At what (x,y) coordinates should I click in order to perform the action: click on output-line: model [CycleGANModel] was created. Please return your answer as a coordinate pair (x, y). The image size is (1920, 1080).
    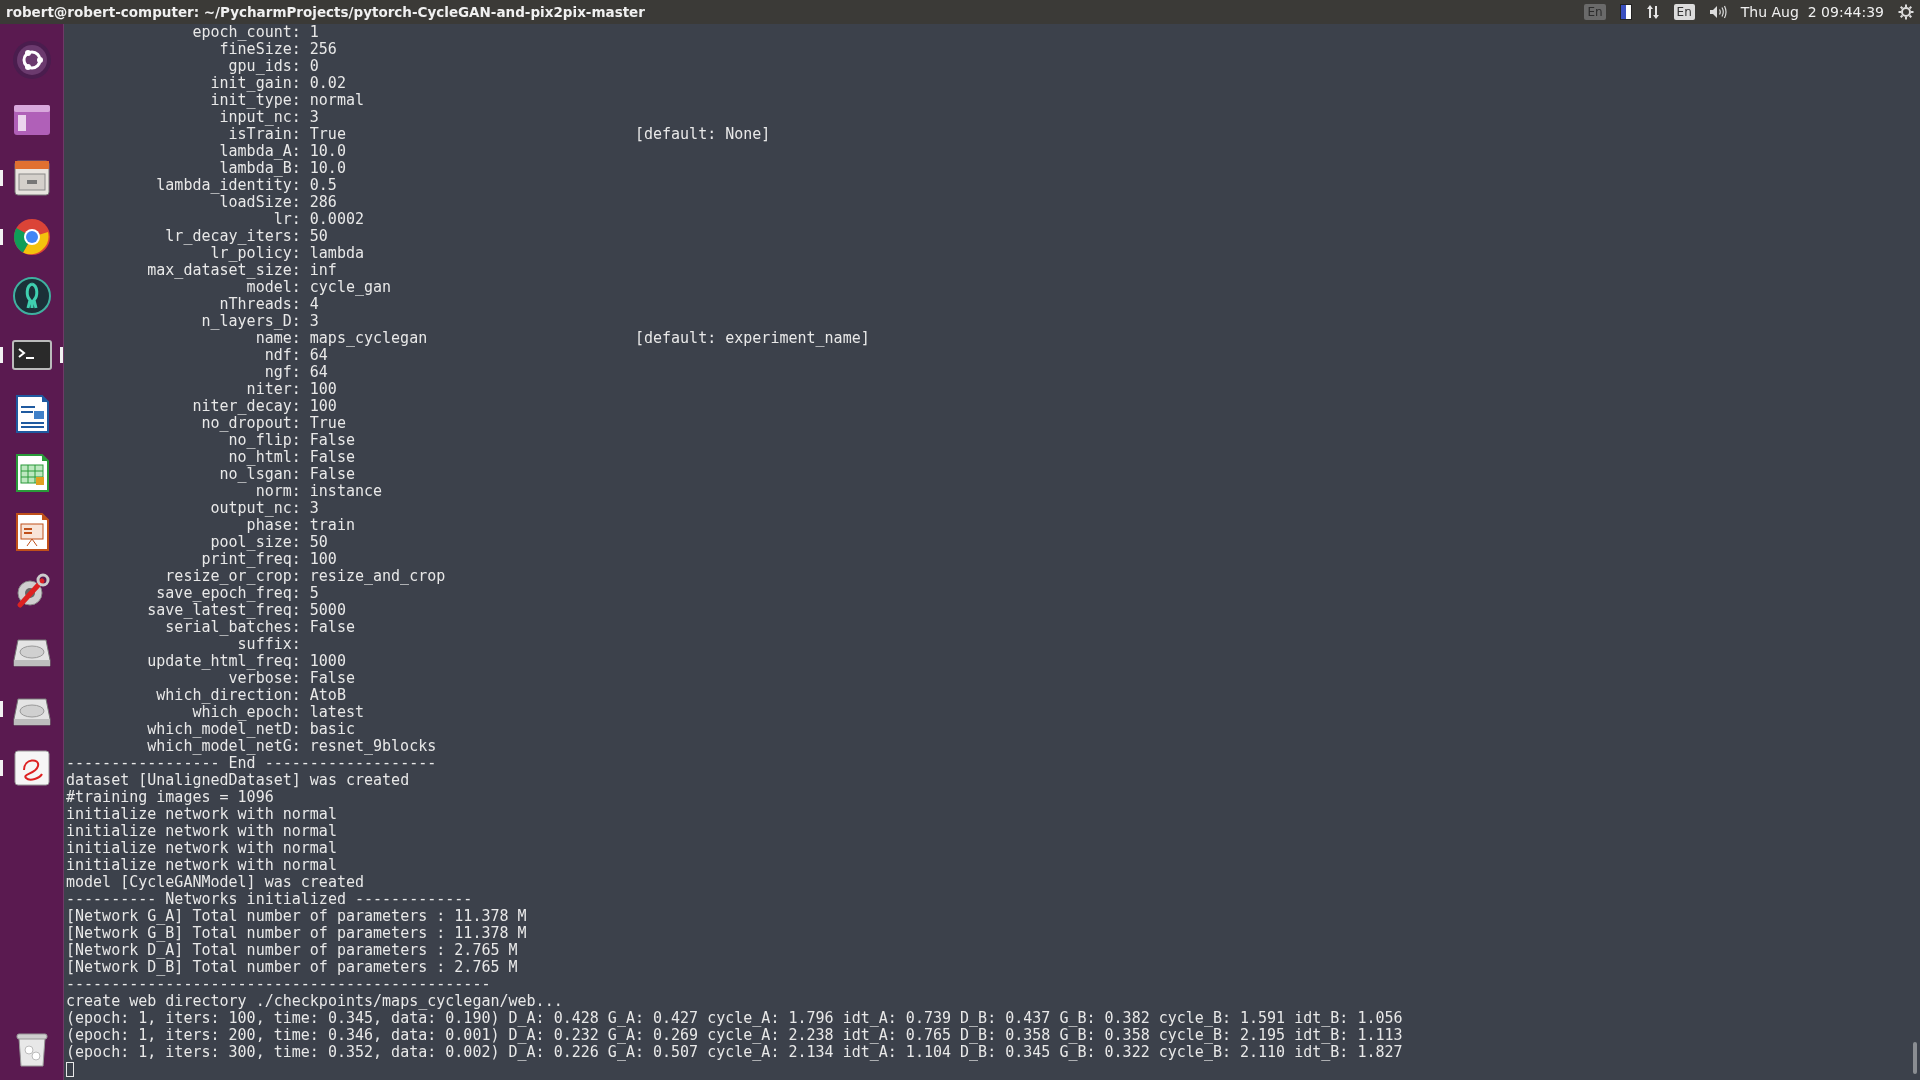
    Looking at the image, I should click on (215, 882).